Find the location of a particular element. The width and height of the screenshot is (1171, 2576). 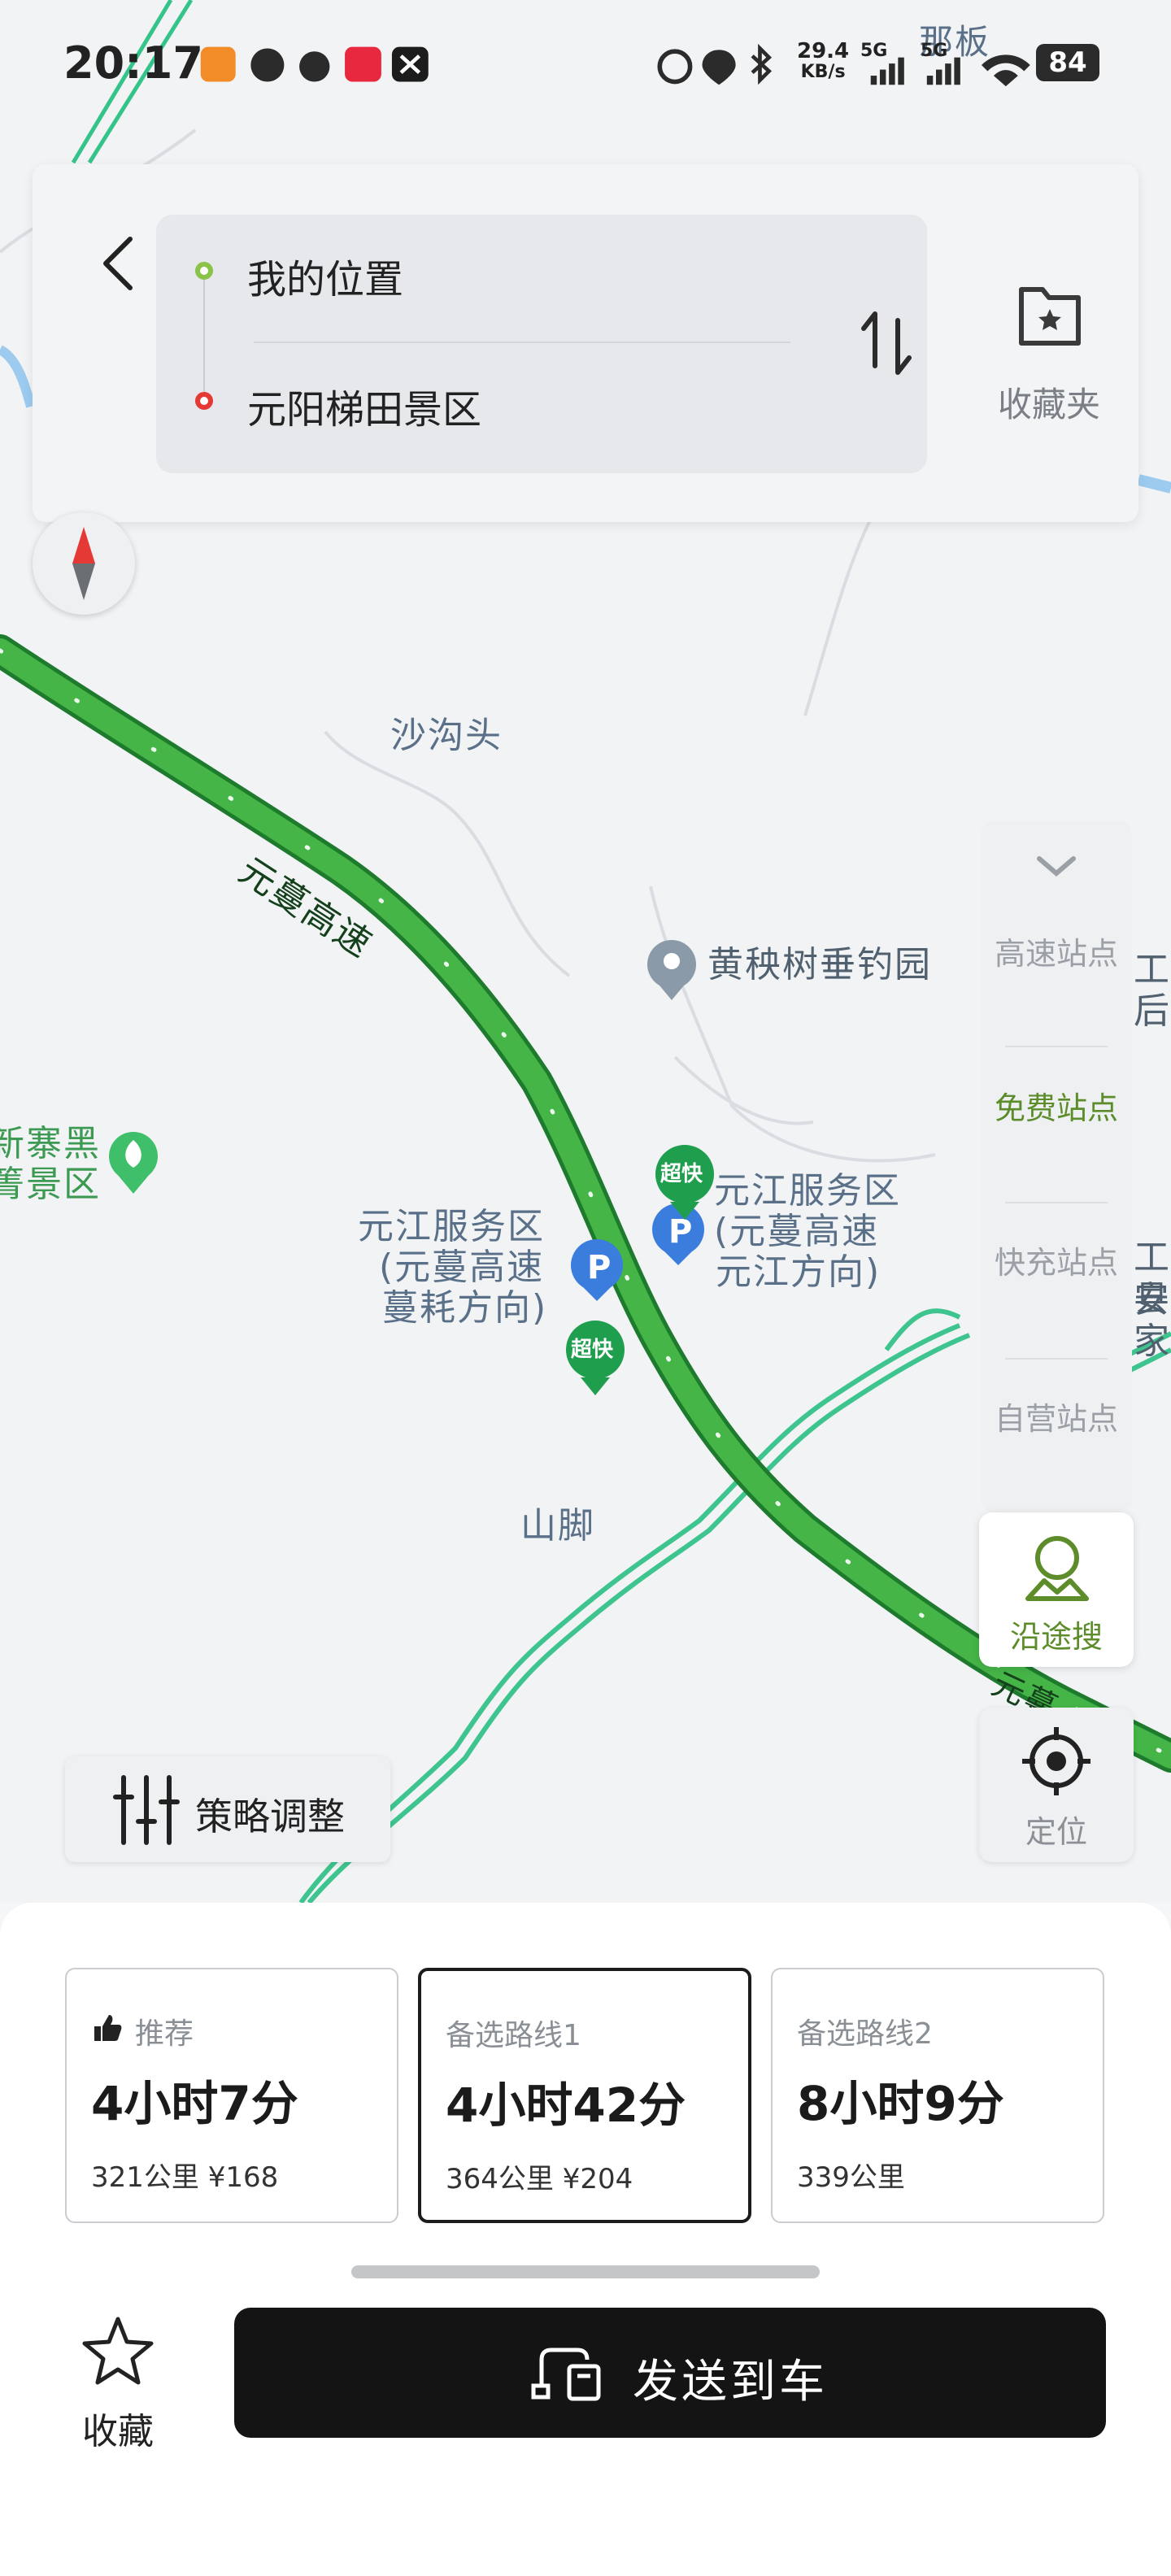

edge-label-3: 安家 is located at coordinates (1152, 1321).